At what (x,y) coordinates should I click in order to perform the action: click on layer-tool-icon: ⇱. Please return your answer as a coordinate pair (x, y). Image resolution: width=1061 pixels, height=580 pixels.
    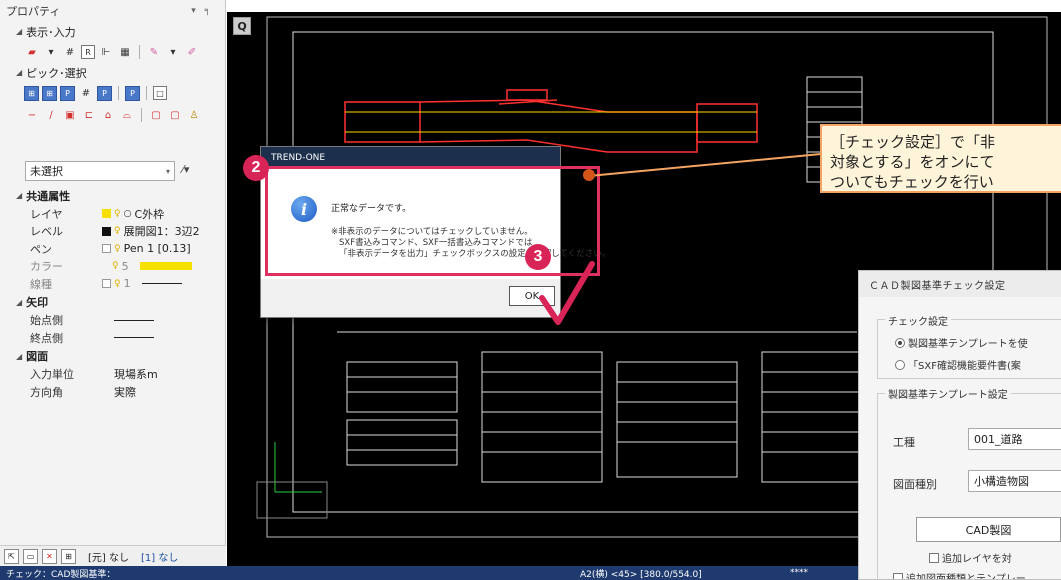
    Looking at the image, I should click on (11, 556).